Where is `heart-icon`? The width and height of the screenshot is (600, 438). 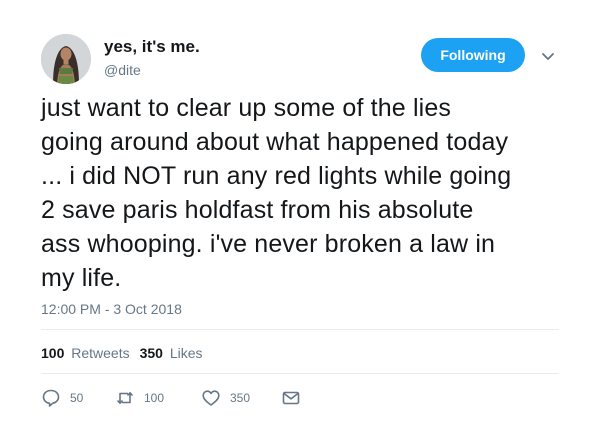 heart-icon is located at coordinates (211, 398).